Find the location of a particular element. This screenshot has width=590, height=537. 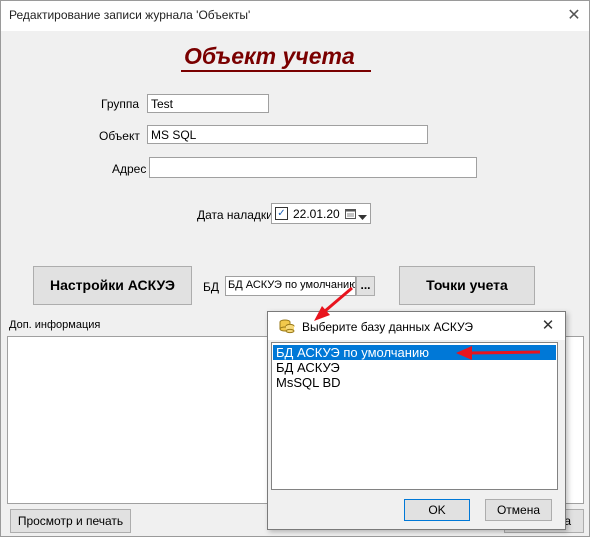

annotation-arrows is located at coordinates (427, 323).